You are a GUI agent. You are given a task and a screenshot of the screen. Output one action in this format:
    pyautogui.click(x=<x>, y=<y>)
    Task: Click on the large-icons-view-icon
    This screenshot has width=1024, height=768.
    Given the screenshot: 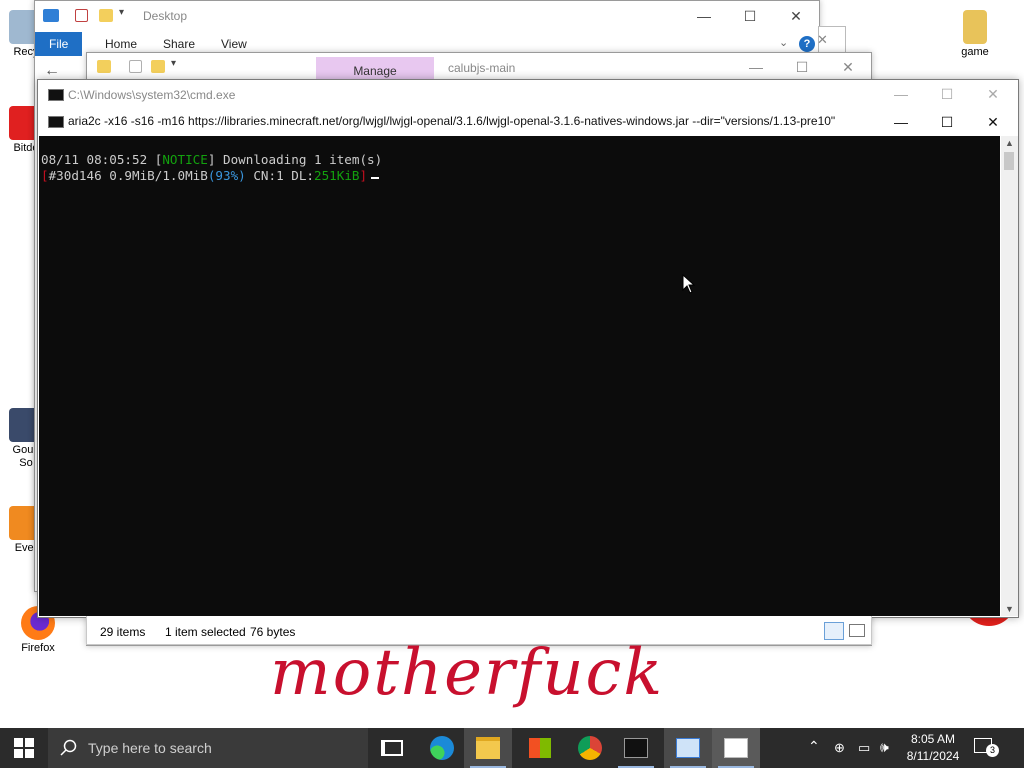 What is the action you would take?
    pyautogui.click(x=857, y=630)
    